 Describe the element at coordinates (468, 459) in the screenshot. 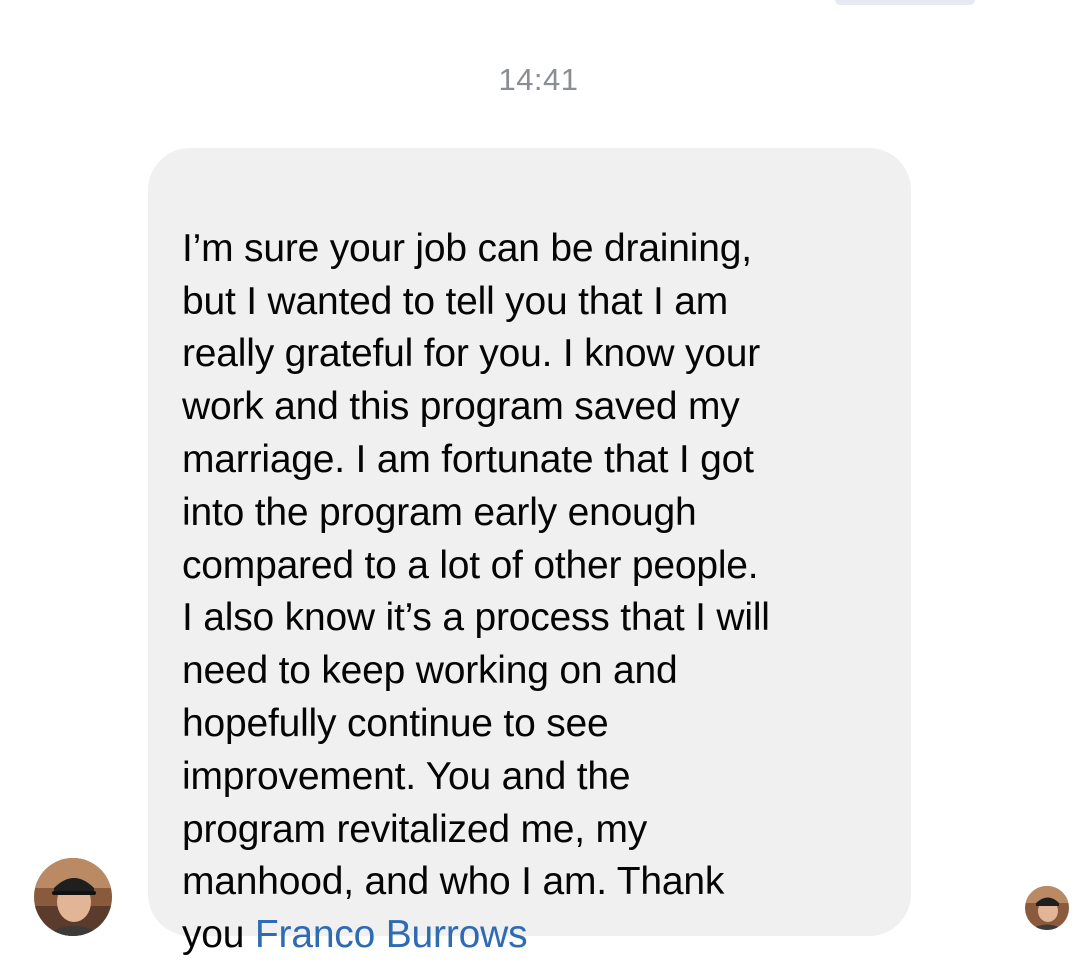

I see `message-line: marriage. I am fortunate that I got` at that location.